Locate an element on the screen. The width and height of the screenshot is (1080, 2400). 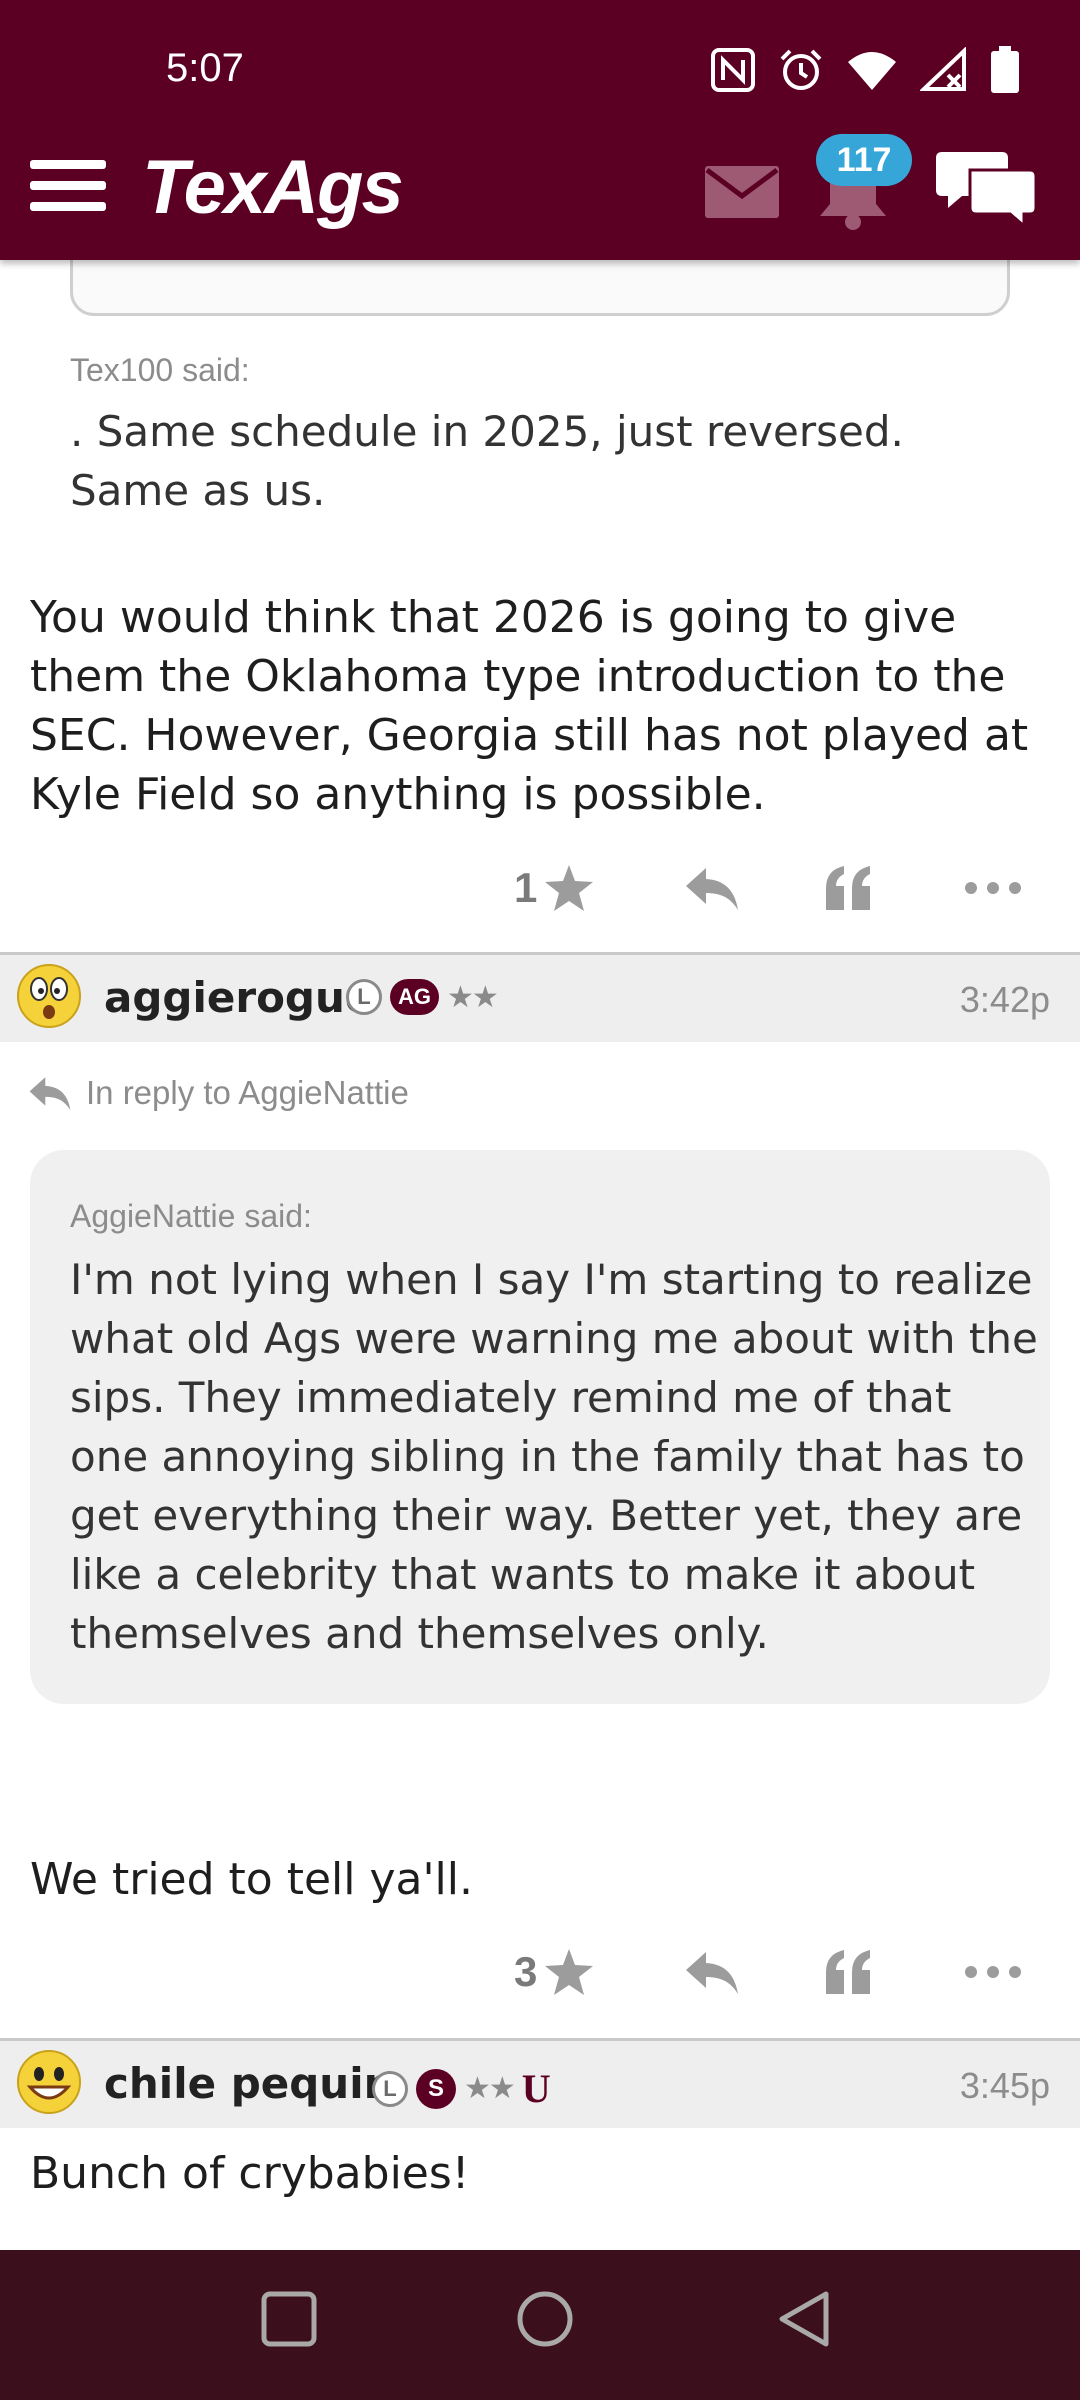
home-icon is located at coordinates (545, 2319).